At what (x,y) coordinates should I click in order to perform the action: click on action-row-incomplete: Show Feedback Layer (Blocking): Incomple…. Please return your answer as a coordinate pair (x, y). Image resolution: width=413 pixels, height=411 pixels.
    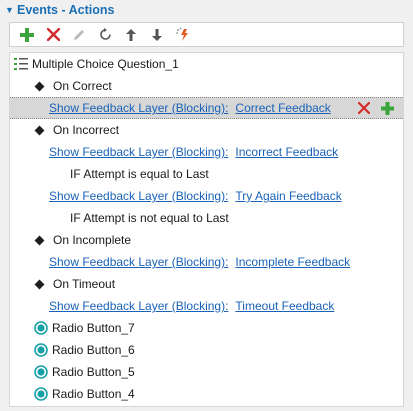
    Looking at the image, I should click on (206, 262).